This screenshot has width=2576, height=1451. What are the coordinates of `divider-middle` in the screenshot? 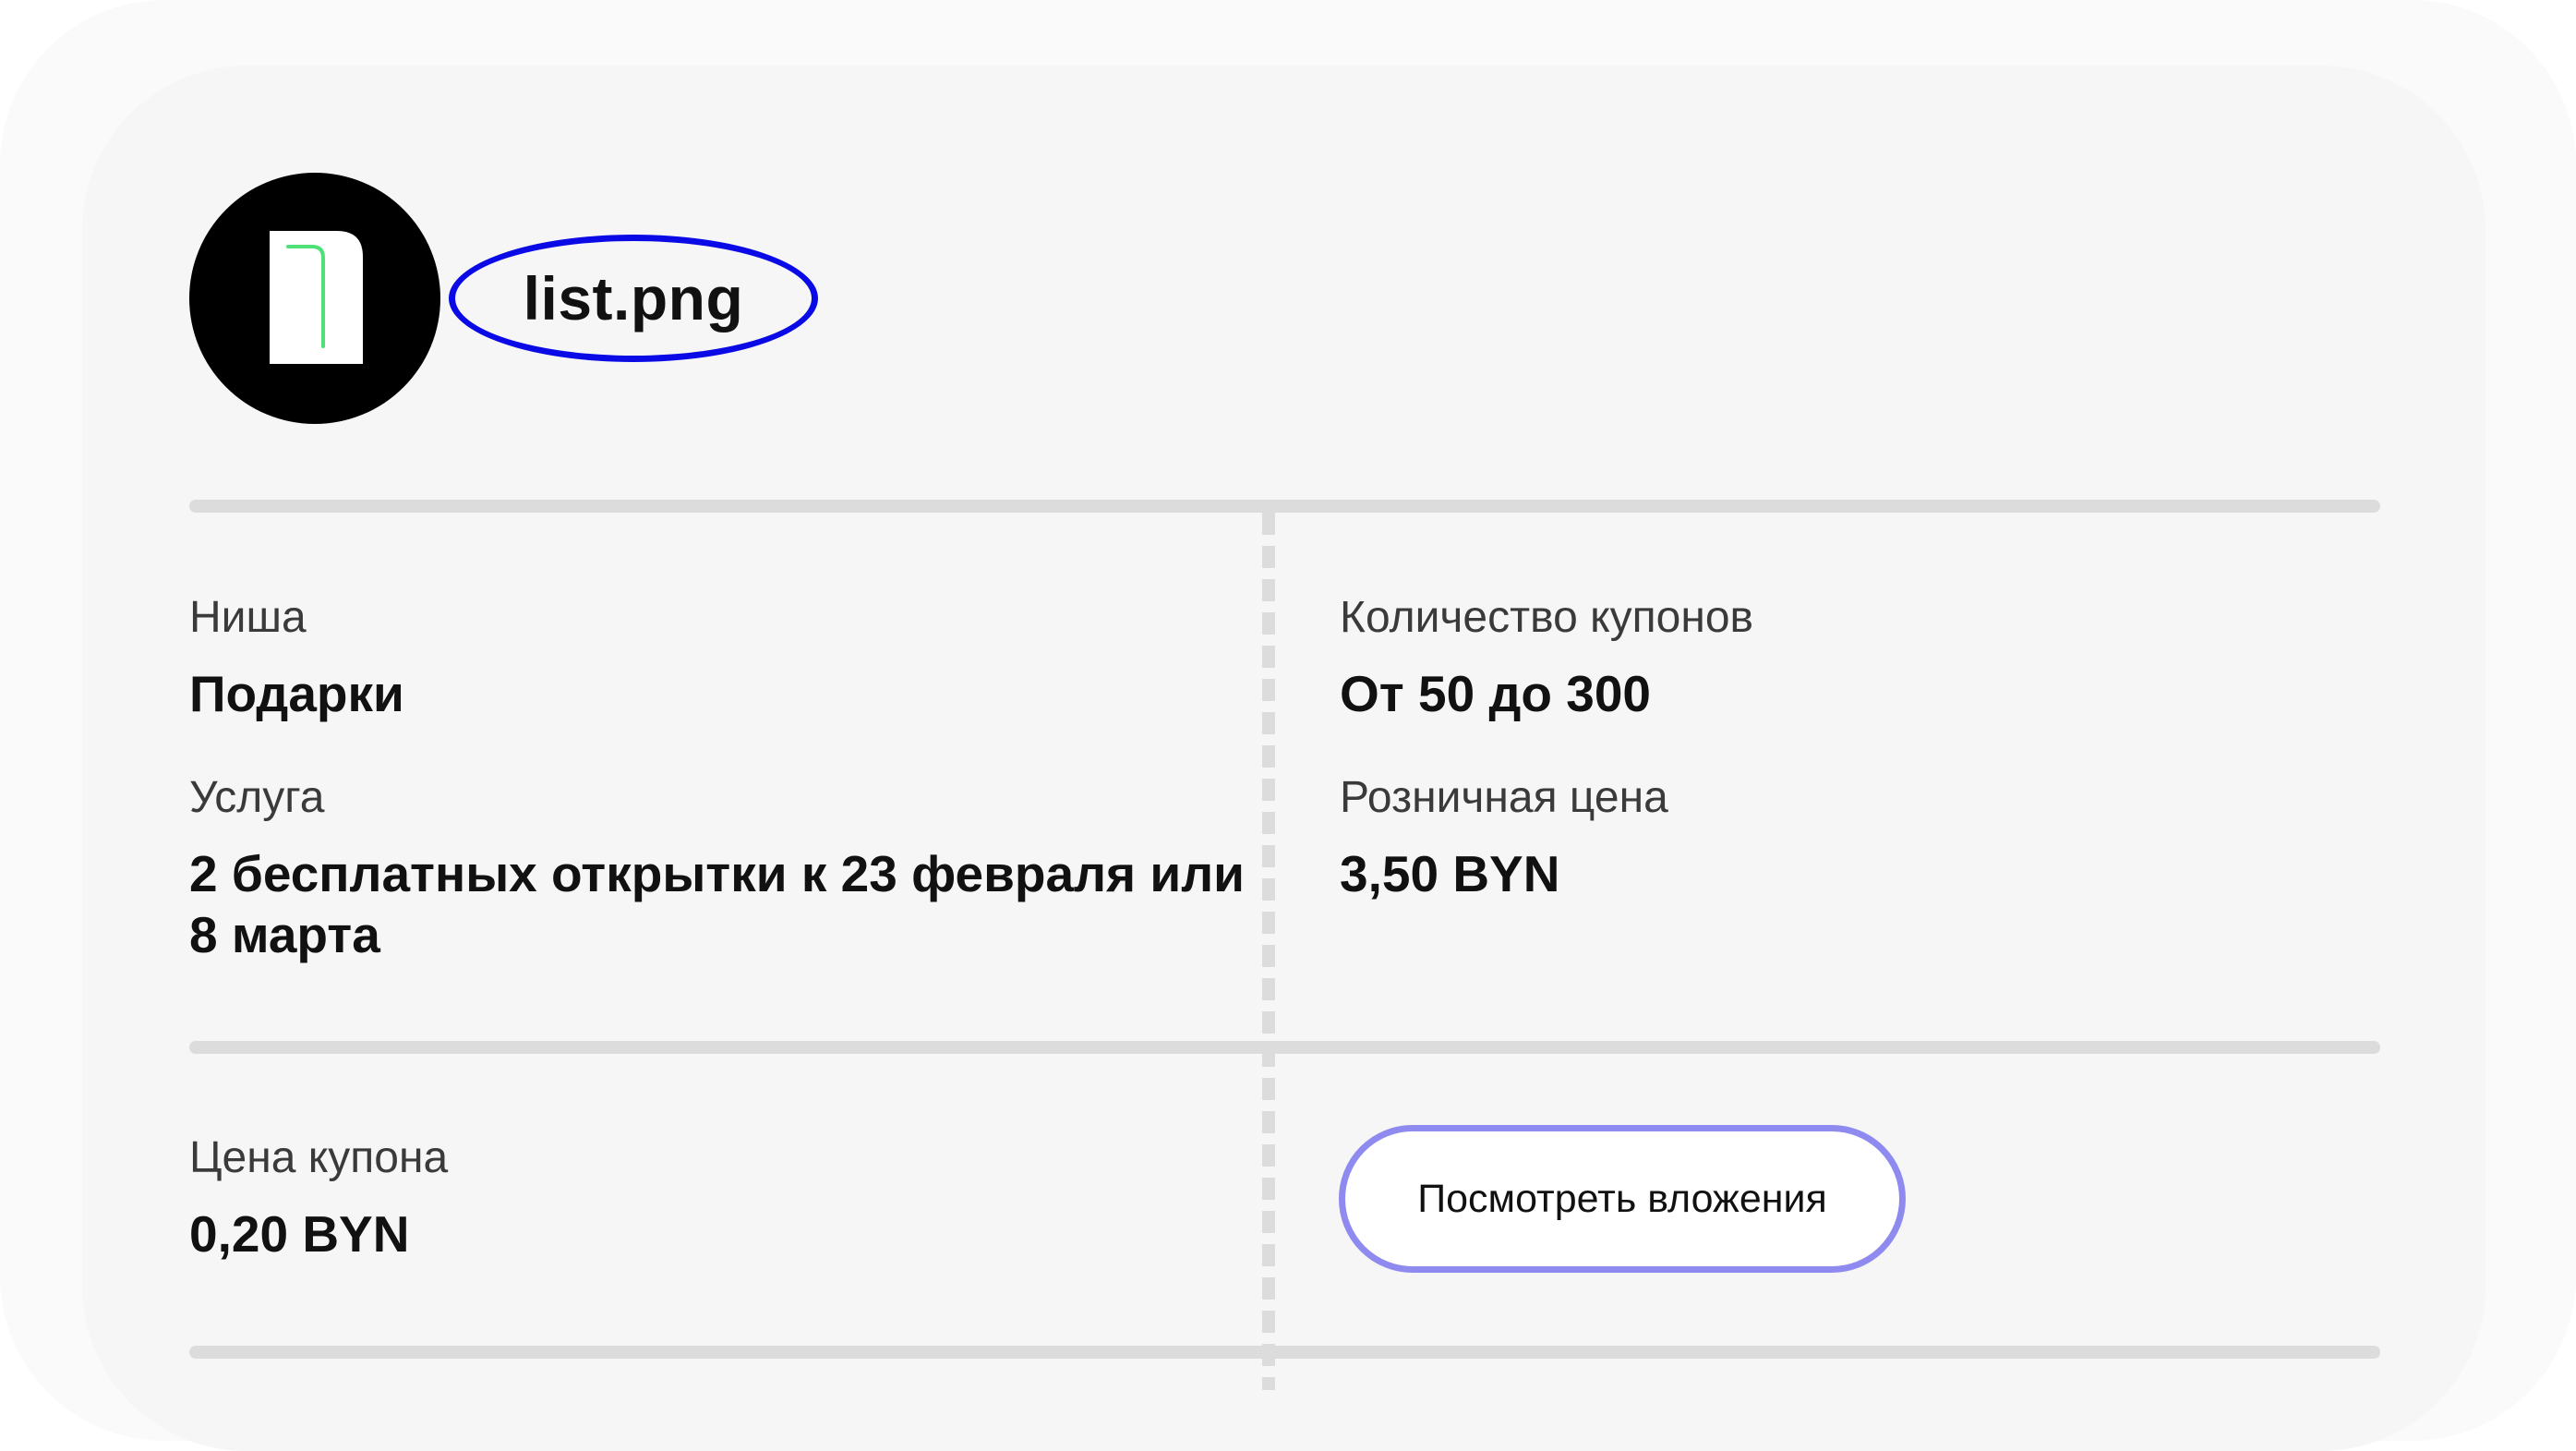 It's located at (1284, 1047).